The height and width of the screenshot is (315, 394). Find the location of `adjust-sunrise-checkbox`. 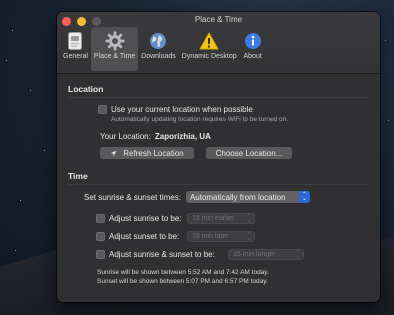

adjust-sunrise-checkbox is located at coordinates (100, 218).